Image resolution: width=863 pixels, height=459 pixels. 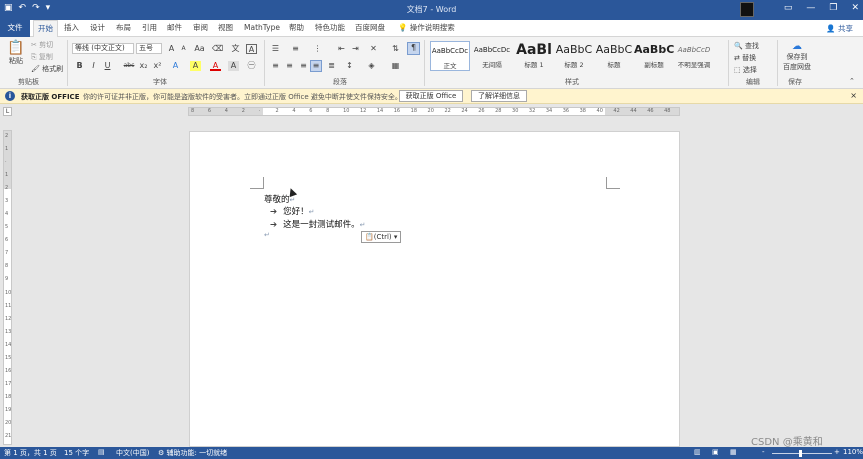 I want to click on tab-mailings: 邮件, so click(x=174, y=28).